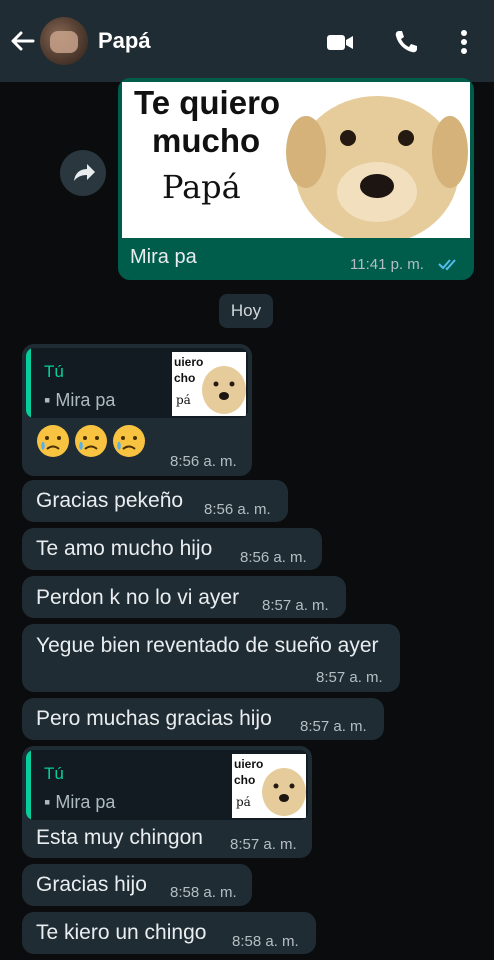  Describe the element at coordinates (163, 257) in the screenshot. I see `image-caption: Mira pa` at that location.